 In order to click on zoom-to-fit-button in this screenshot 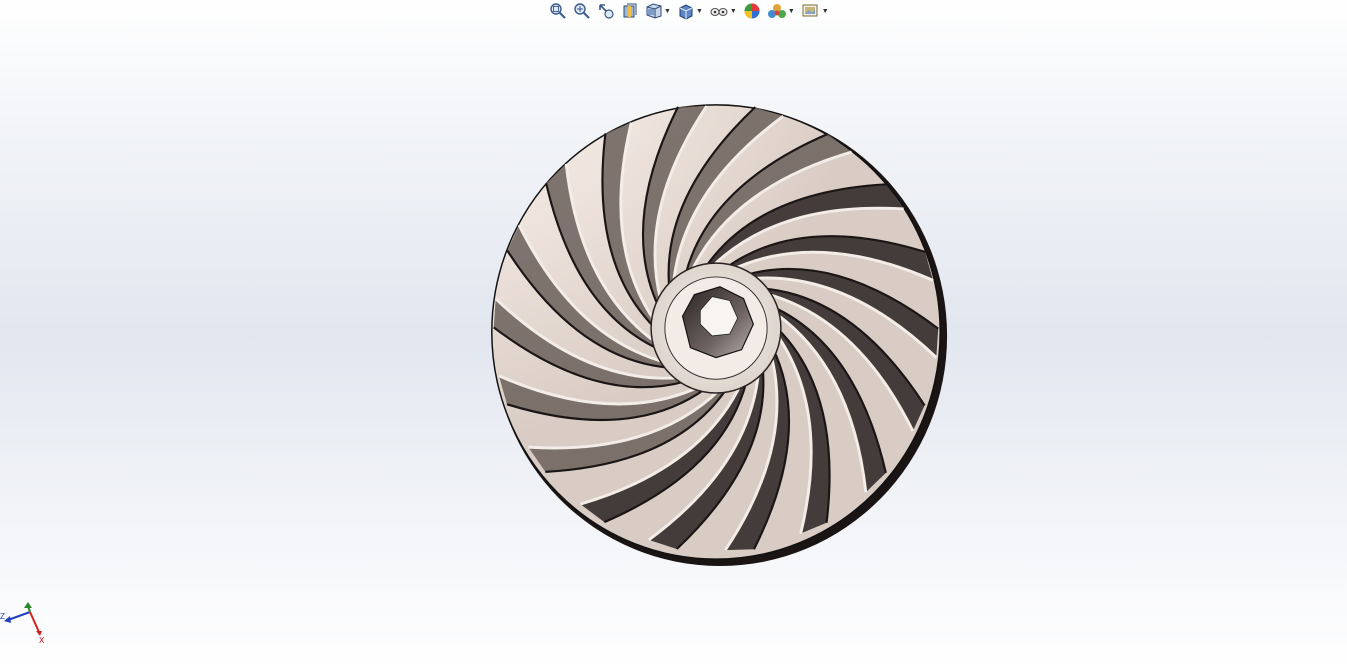, I will do `click(558, 11)`.